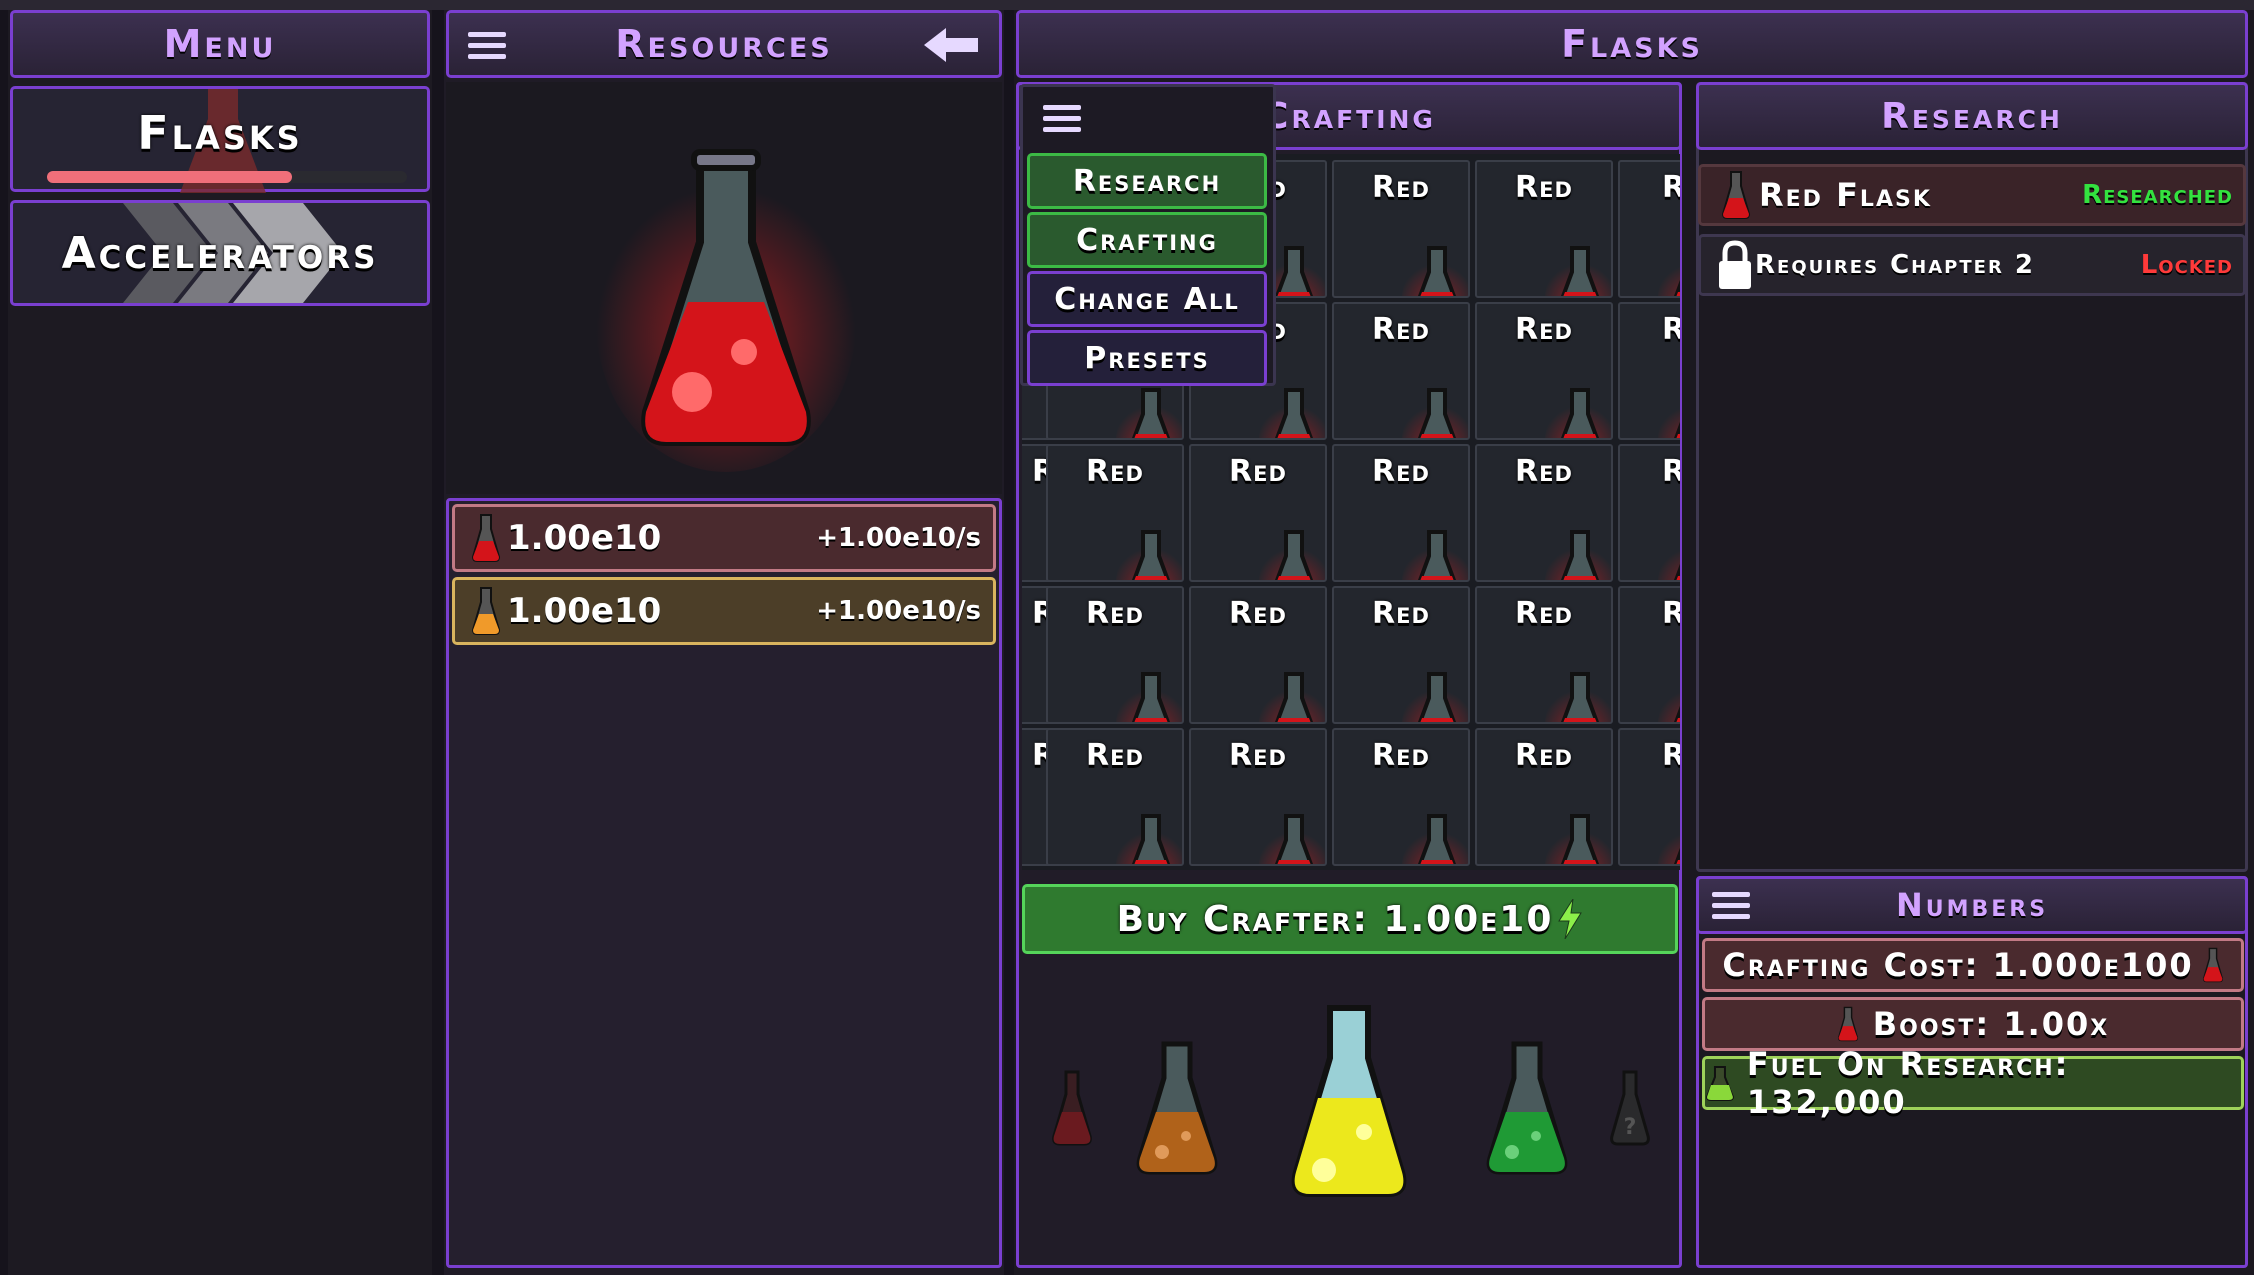 The width and height of the screenshot is (2254, 1275). I want to click on research-row-chapter-2: Requires Chapter 2 Locked, so click(1972, 265).